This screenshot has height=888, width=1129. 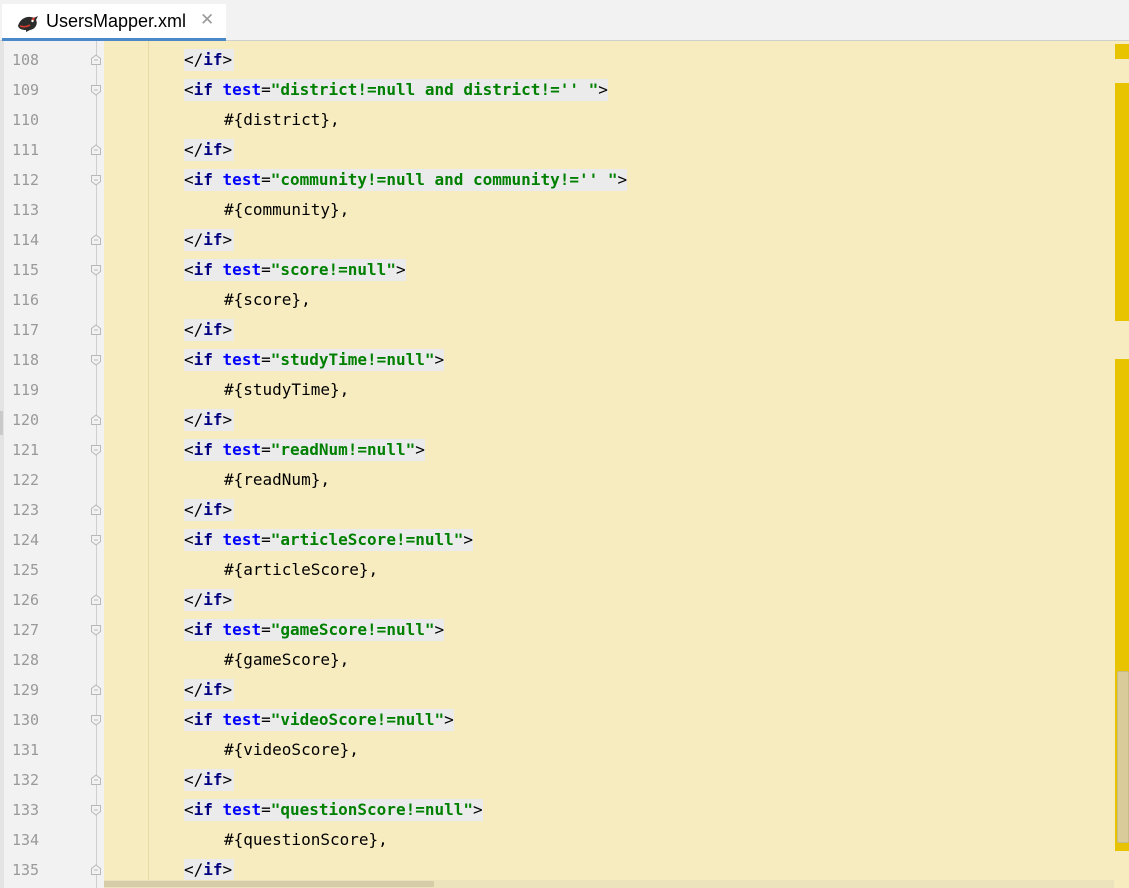 I want to click on code-line: 125 #{articleScore},, so click(x=557, y=570).